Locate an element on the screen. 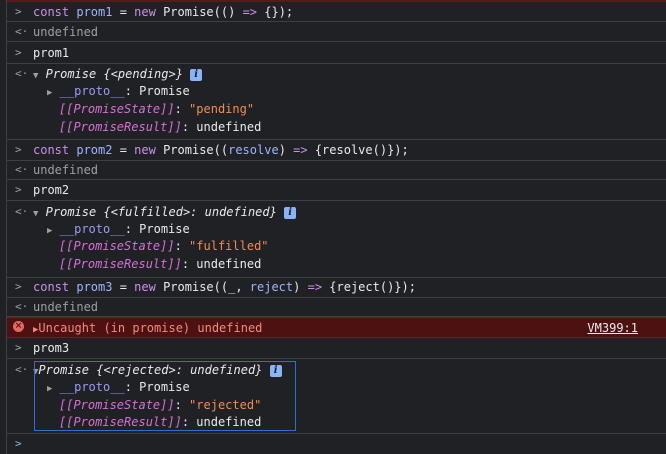 This screenshot has width=666, height=454. keyword-new: new is located at coordinates (145, 12).